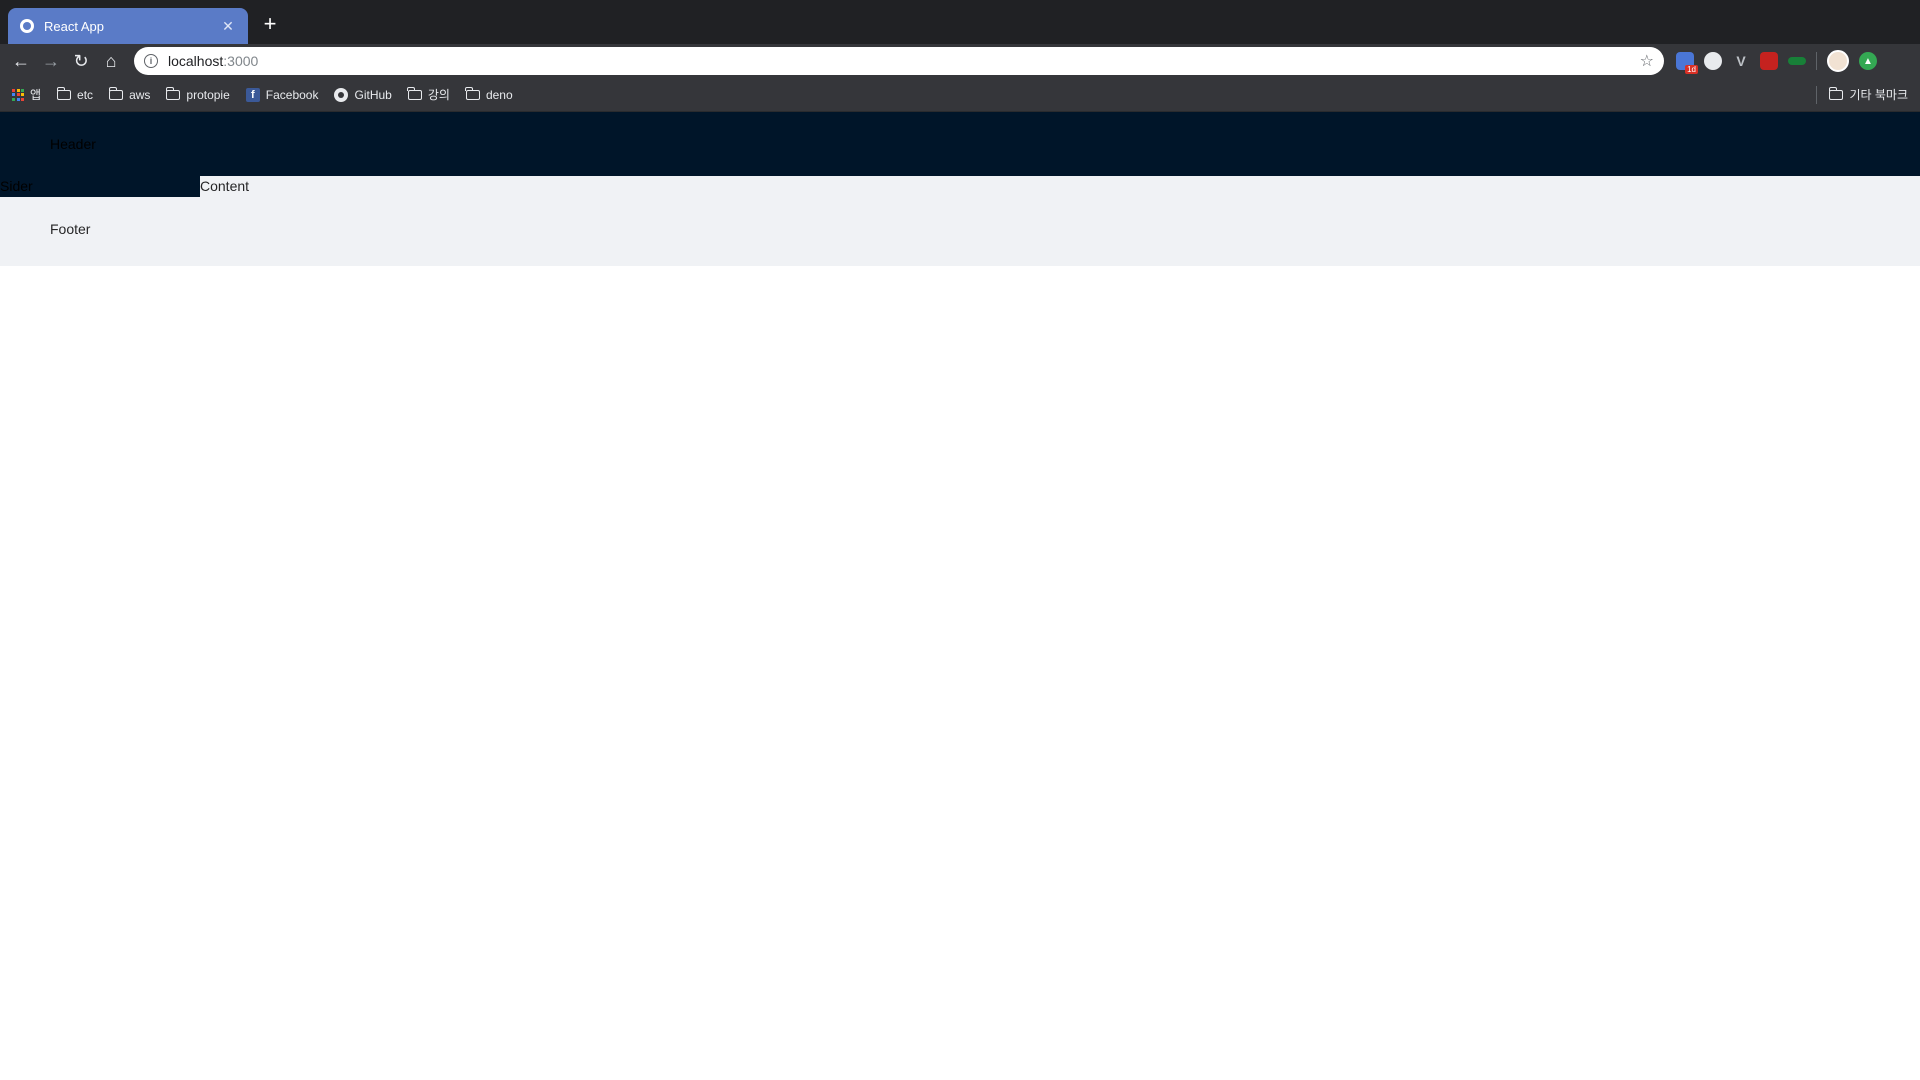  I want to click on bookmark-lectures: 강의, so click(428, 94).